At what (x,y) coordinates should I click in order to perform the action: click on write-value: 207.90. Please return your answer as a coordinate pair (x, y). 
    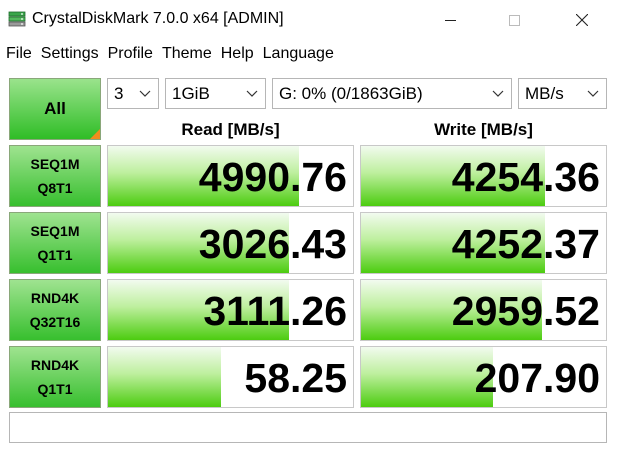
    Looking at the image, I should click on (537, 378).